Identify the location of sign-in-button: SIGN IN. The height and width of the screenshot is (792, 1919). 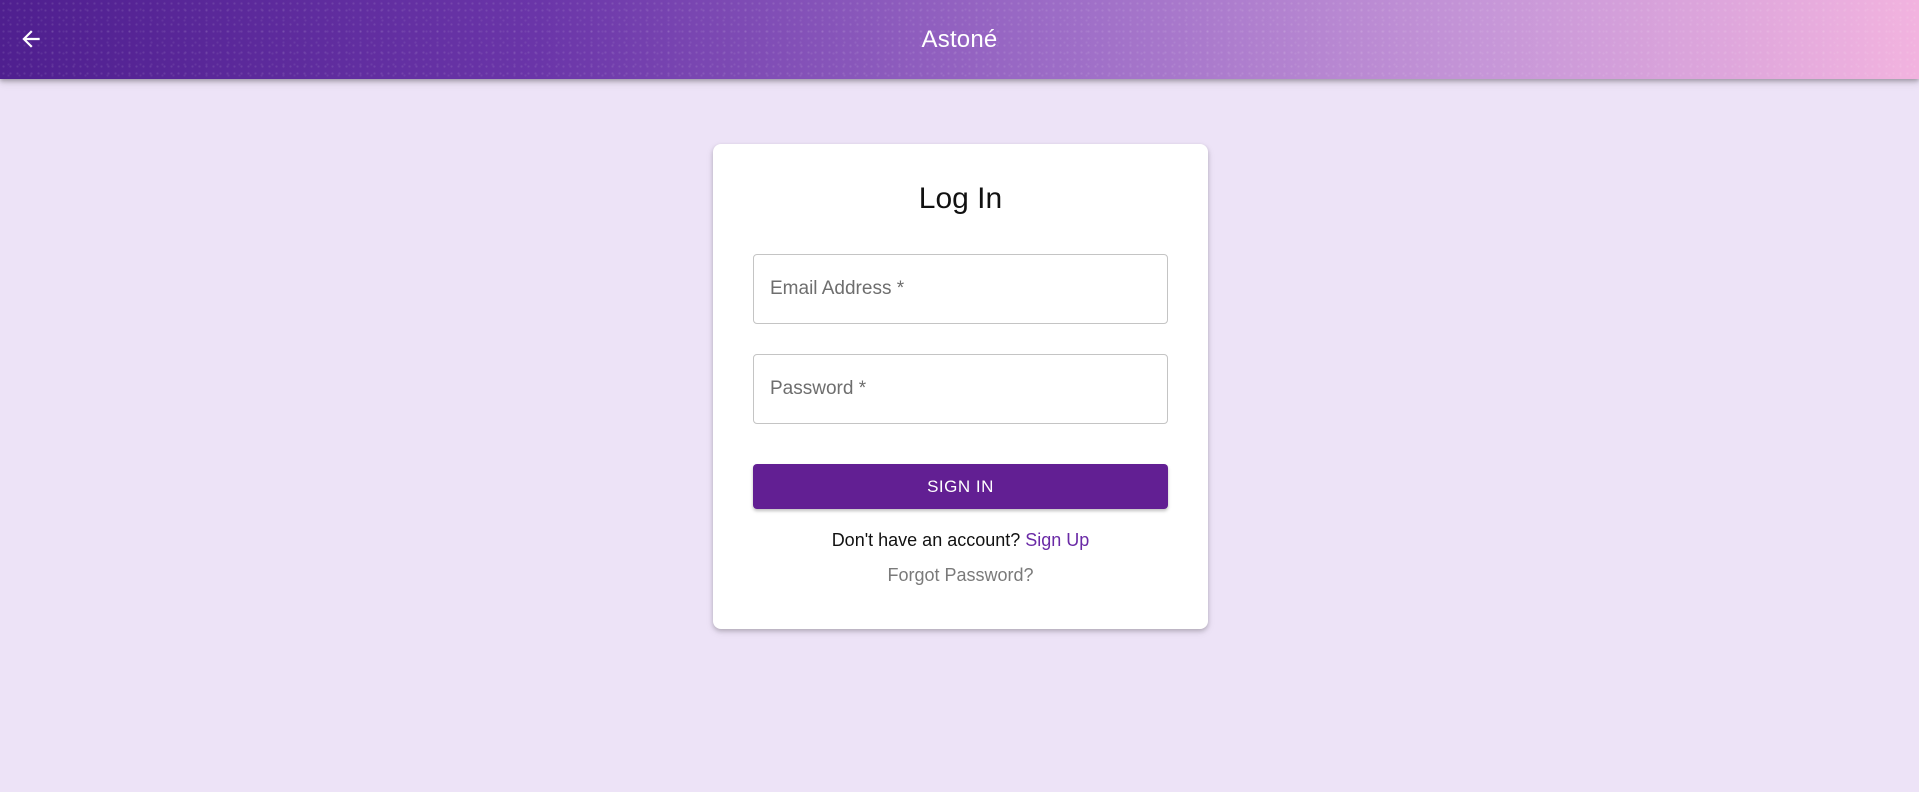
(960, 486).